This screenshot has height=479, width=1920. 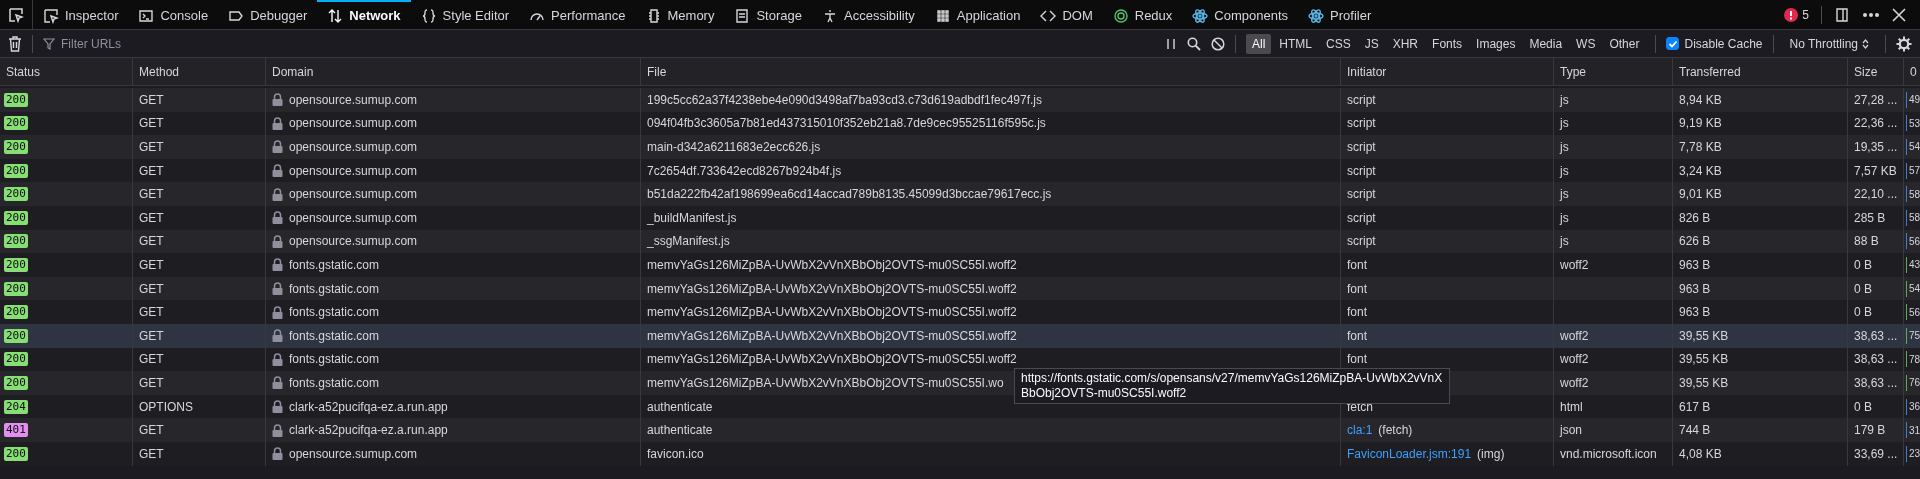 What do you see at coordinates (1446, 71) in the screenshot?
I see `initiator-header: Initiator` at bounding box center [1446, 71].